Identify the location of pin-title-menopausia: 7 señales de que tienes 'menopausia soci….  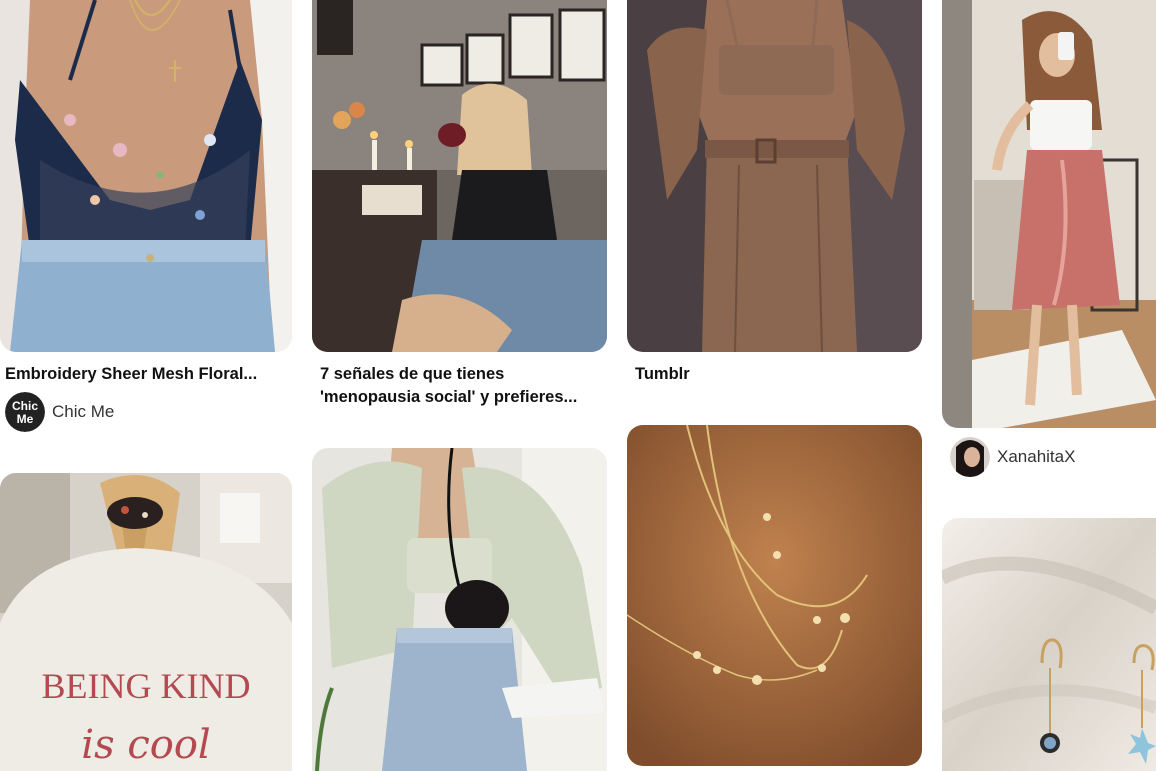
(462, 386).